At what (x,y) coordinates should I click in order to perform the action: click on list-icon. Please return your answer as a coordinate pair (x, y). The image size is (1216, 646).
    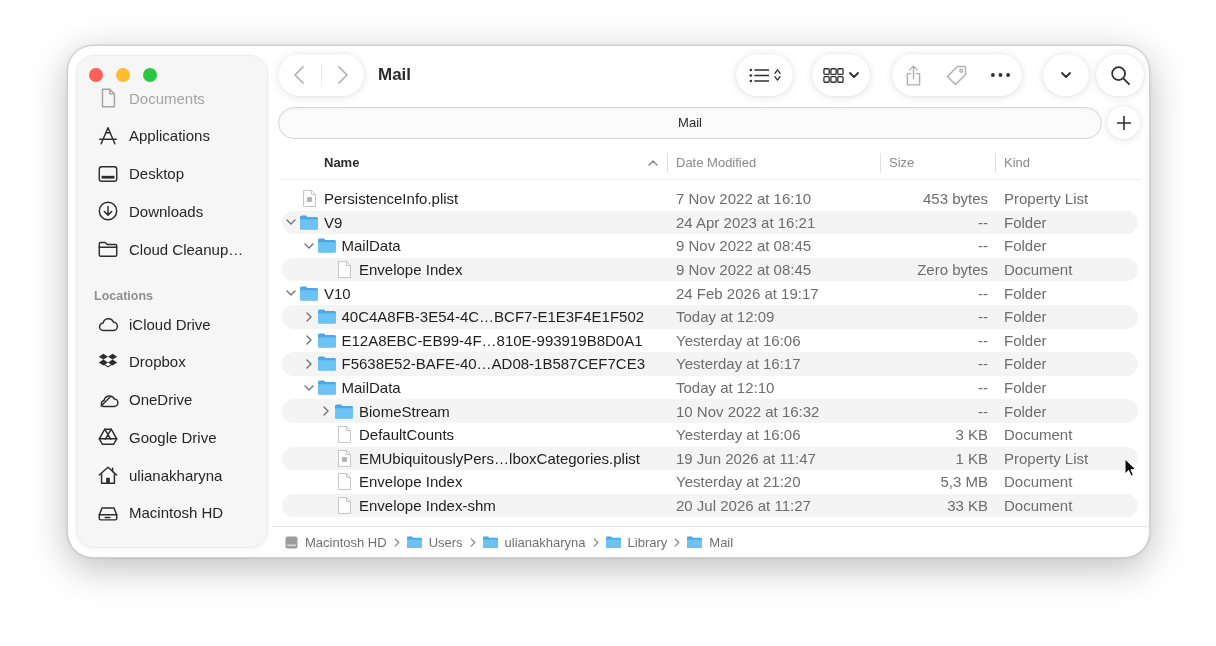
    Looking at the image, I should click on (758, 75).